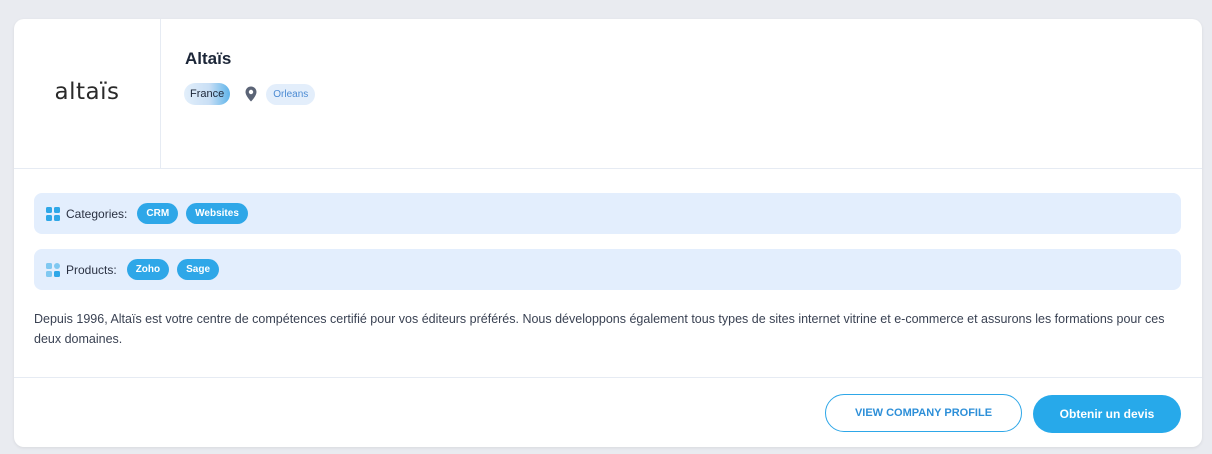  I want to click on categories-band: Categories: CRM Websites, so click(607, 213).